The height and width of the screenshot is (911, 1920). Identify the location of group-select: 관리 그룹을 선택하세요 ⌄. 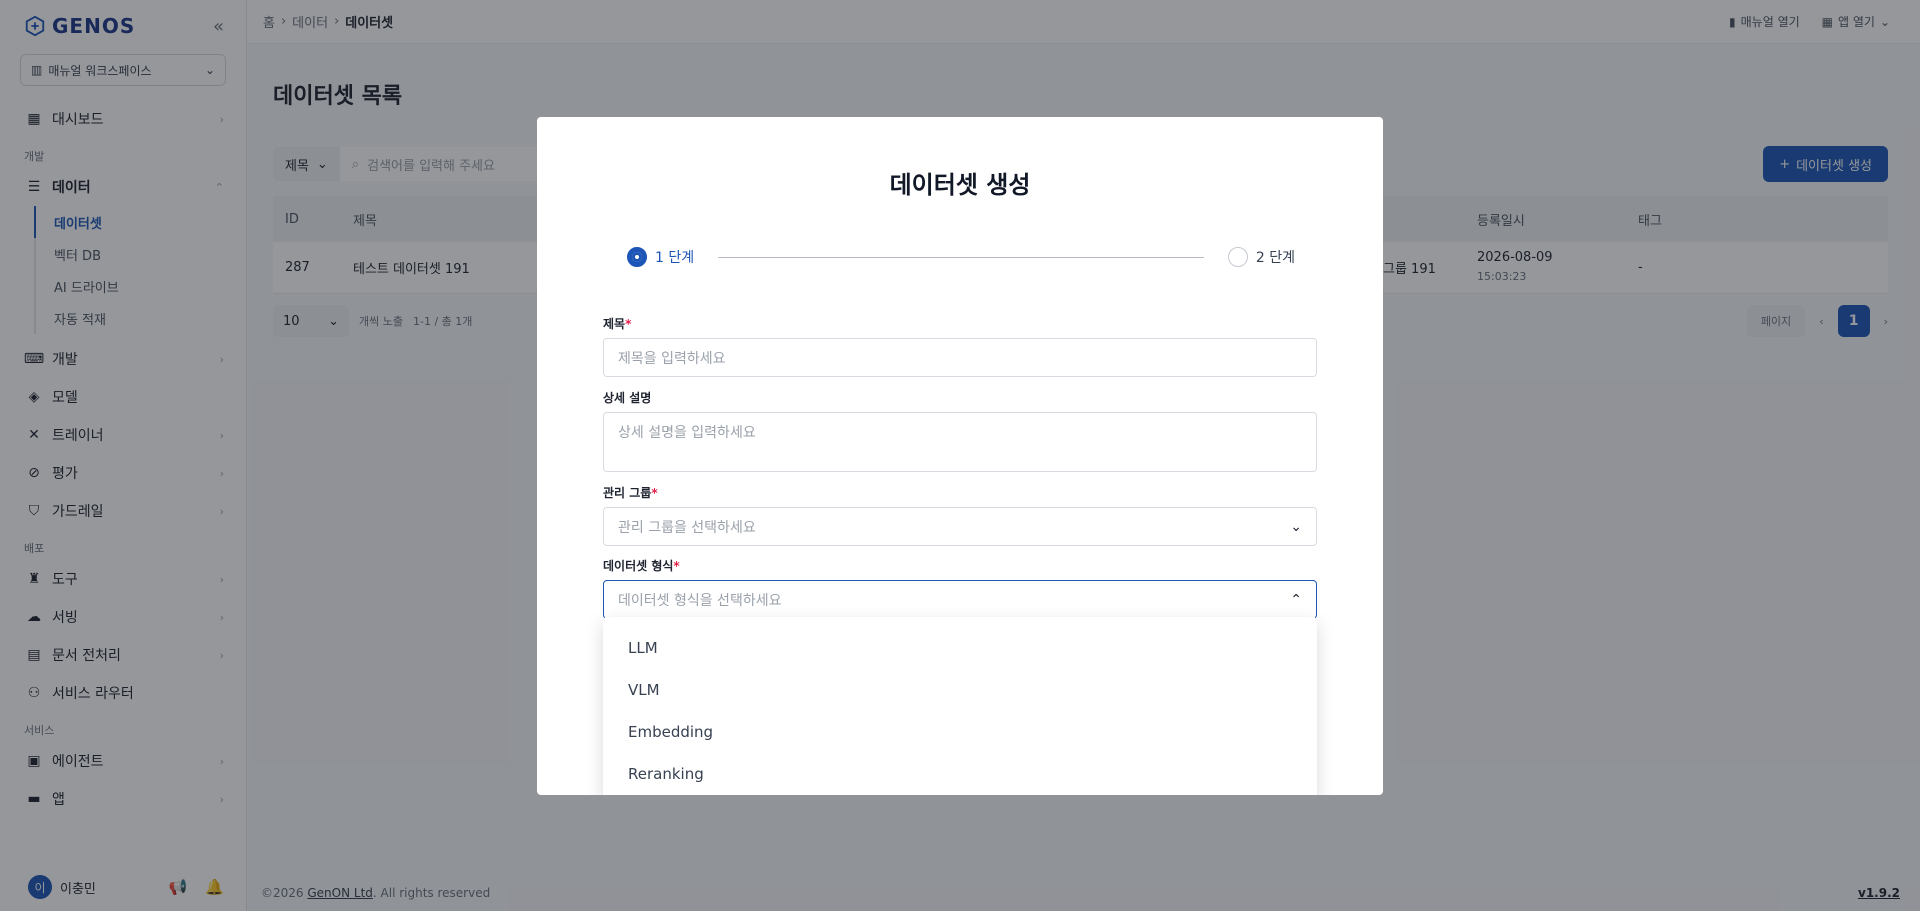
(960, 526).